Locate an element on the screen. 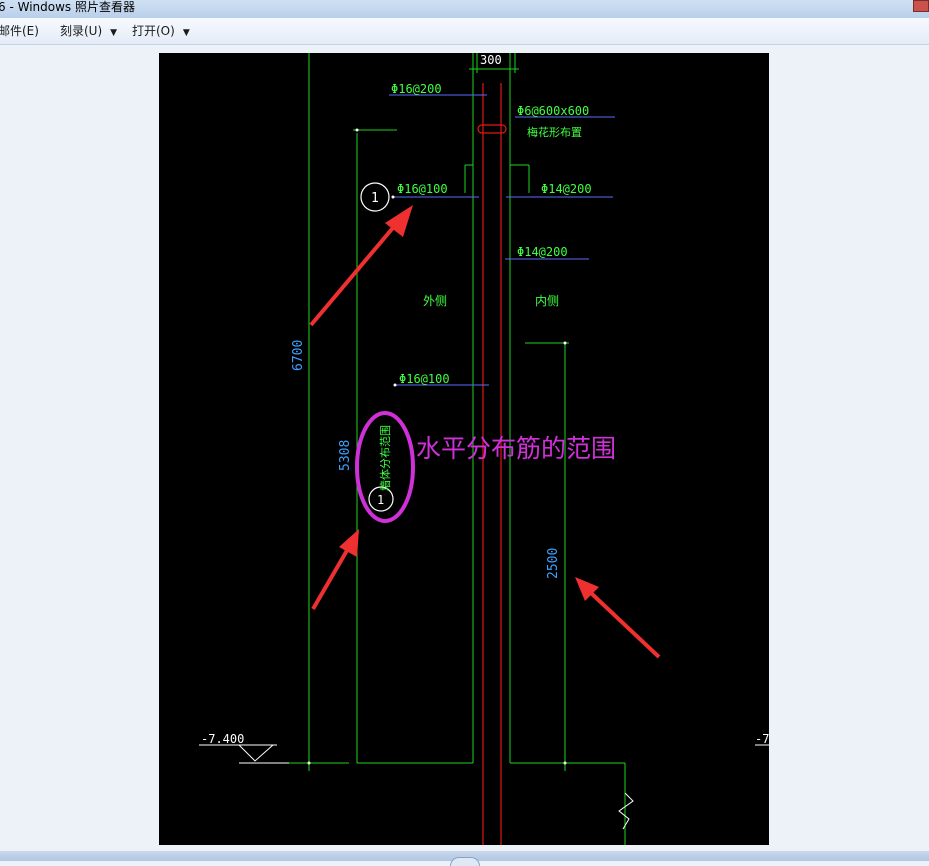 The height and width of the screenshot is (866, 929). rebar-outer-label: Φ16@100 is located at coordinates (422, 189).